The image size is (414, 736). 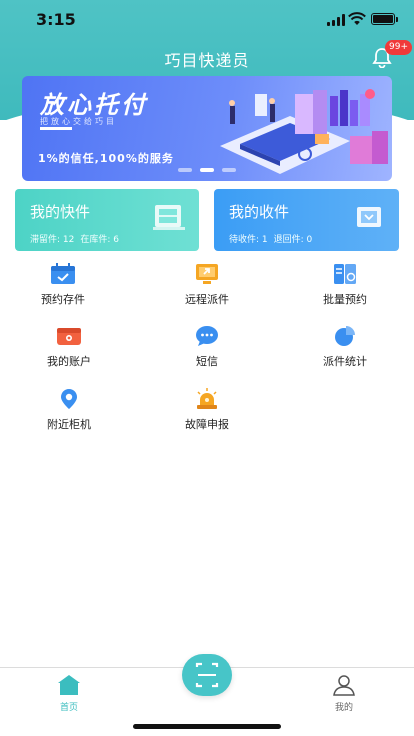 I want to click on my-receipts-stats: 待收件: 1 退回件: 0, so click(x=273, y=238).